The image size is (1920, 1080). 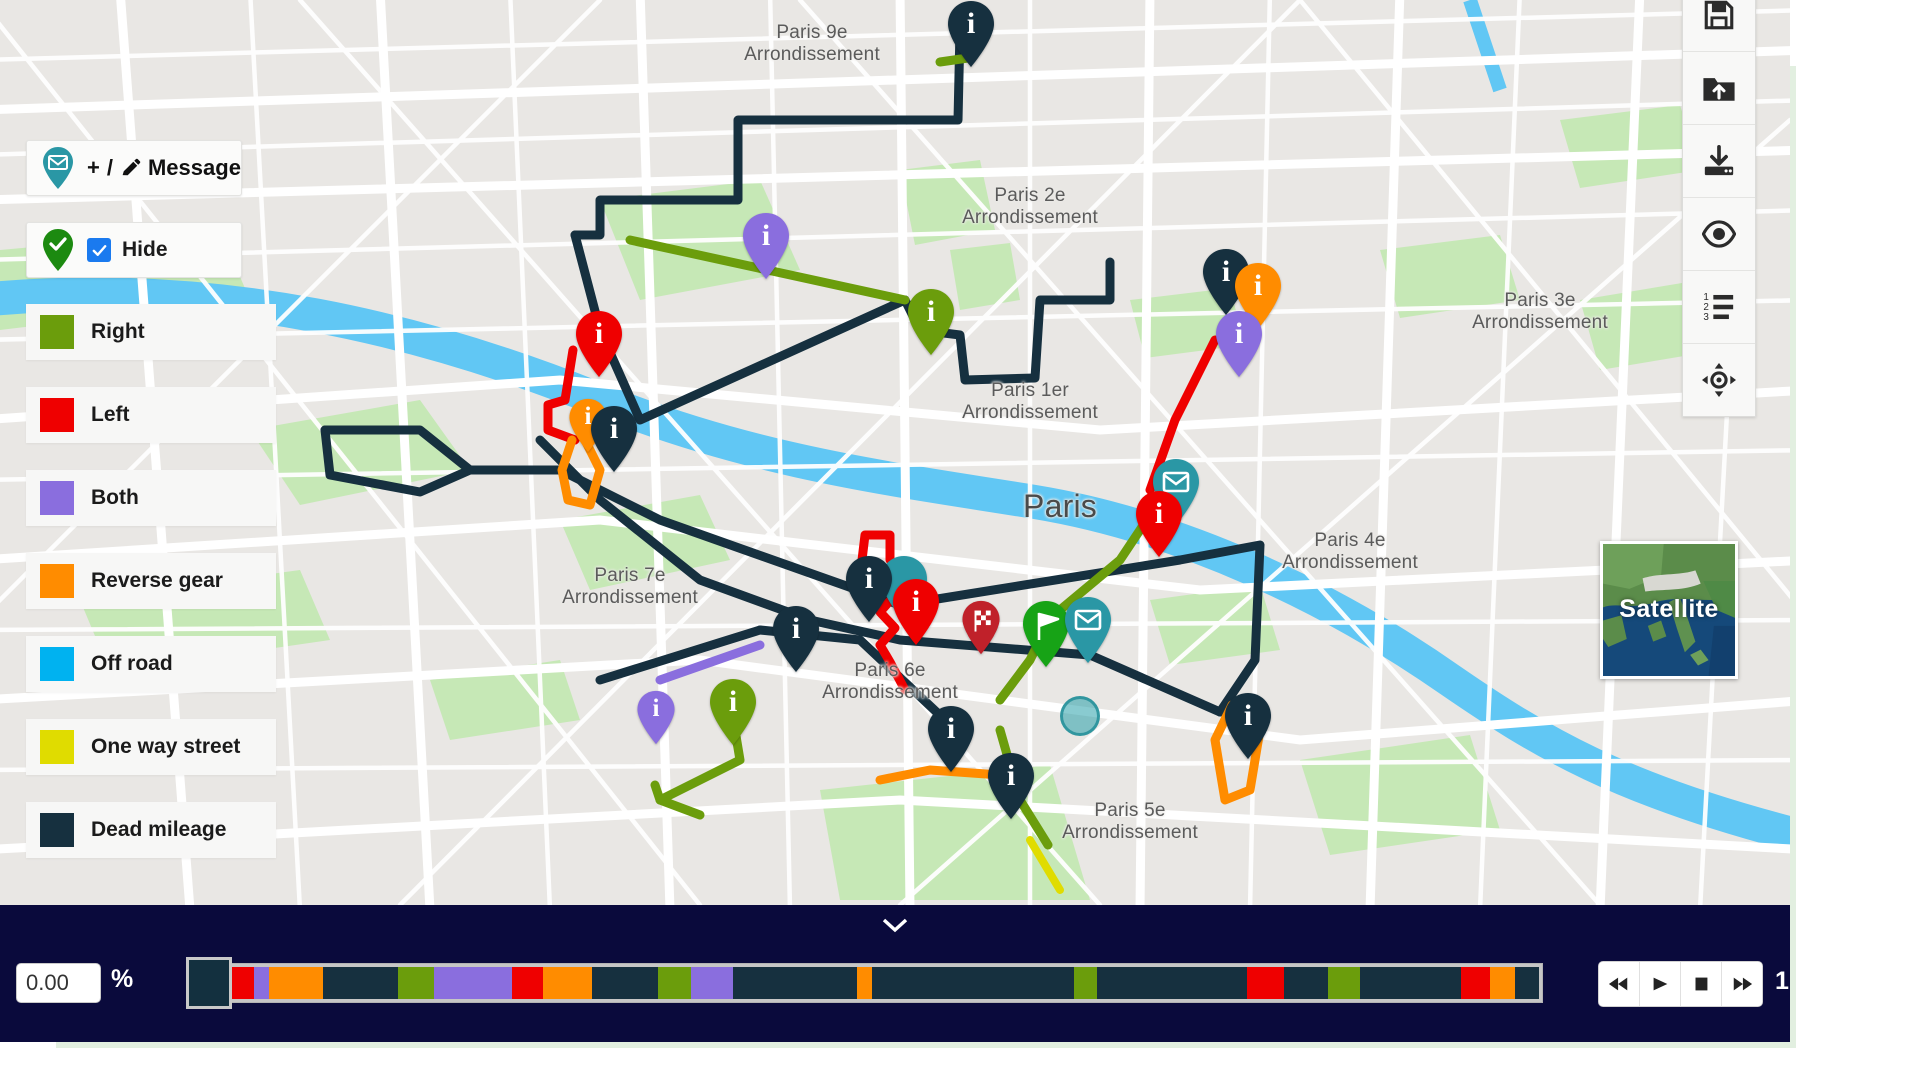 I want to click on legend-item-reverse-gear: Reverse gear, so click(x=151, y=581).